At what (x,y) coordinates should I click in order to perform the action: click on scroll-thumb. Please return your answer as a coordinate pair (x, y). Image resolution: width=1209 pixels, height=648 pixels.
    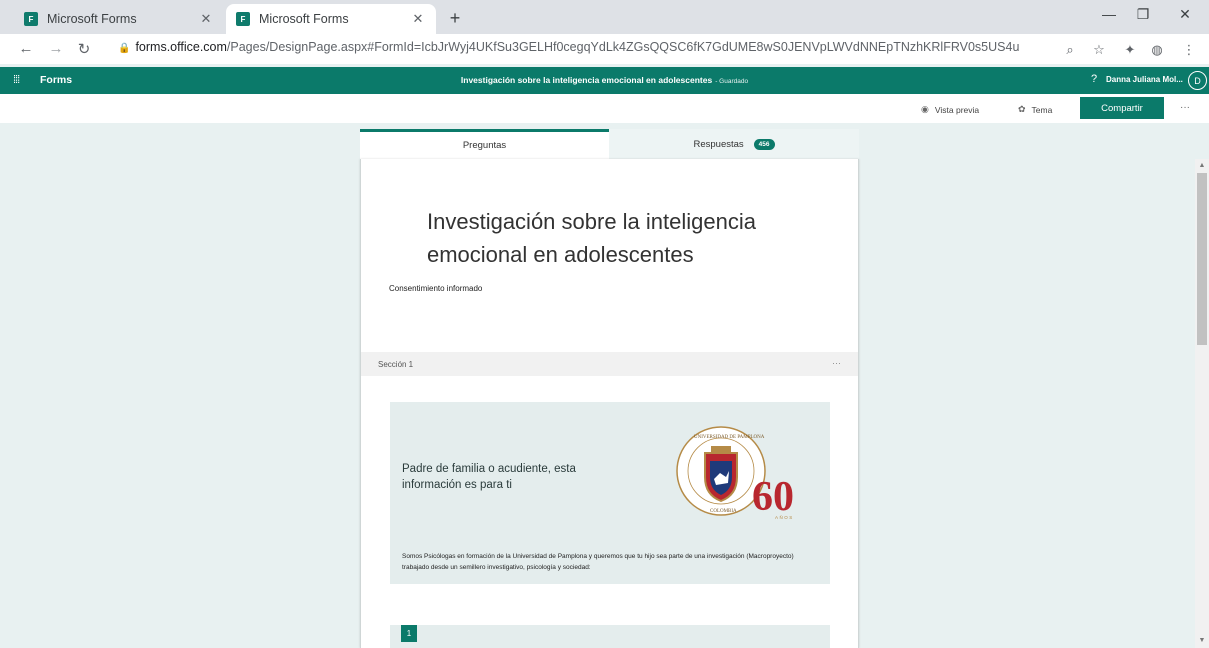
    Looking at the image, I should click on (1202, 259).